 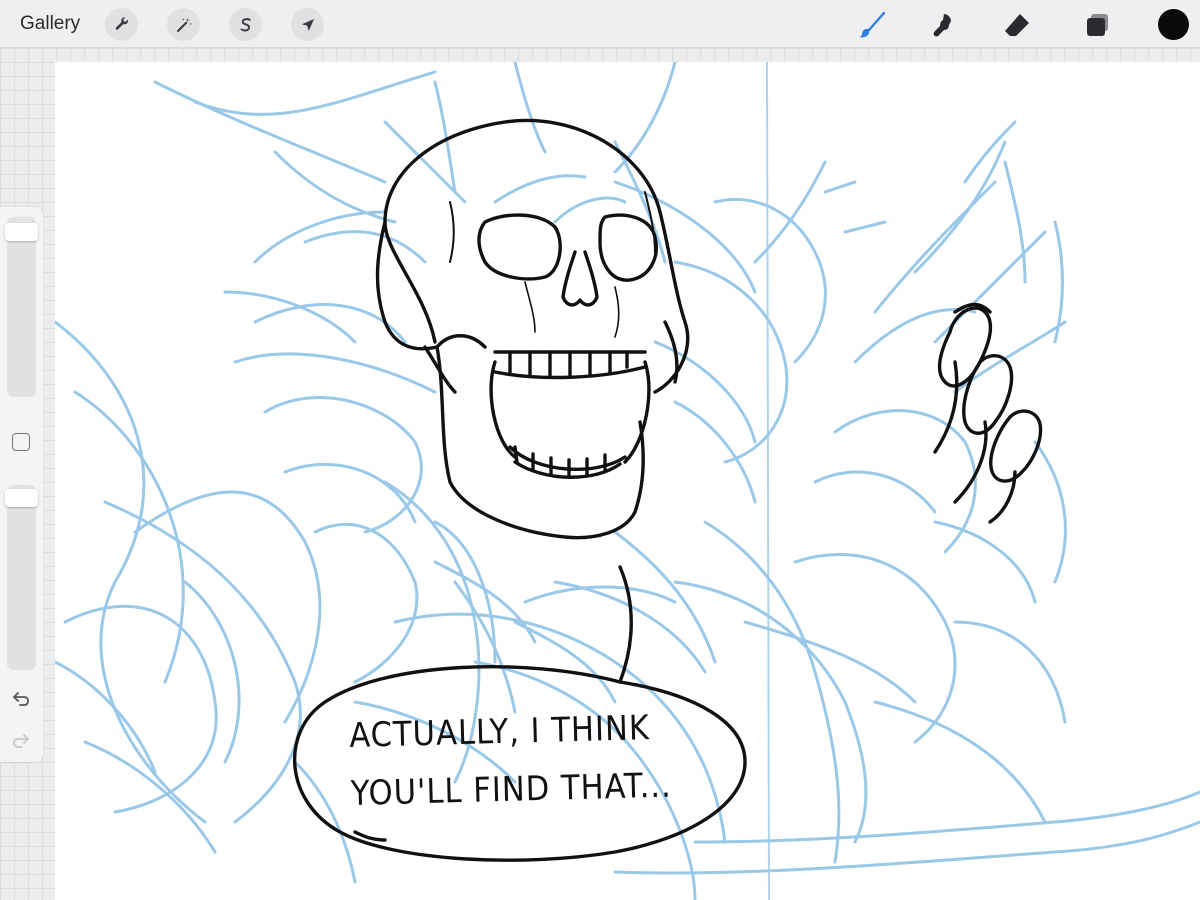 I want to click on gallery-button: Gallery, so click(x=50, y=24).